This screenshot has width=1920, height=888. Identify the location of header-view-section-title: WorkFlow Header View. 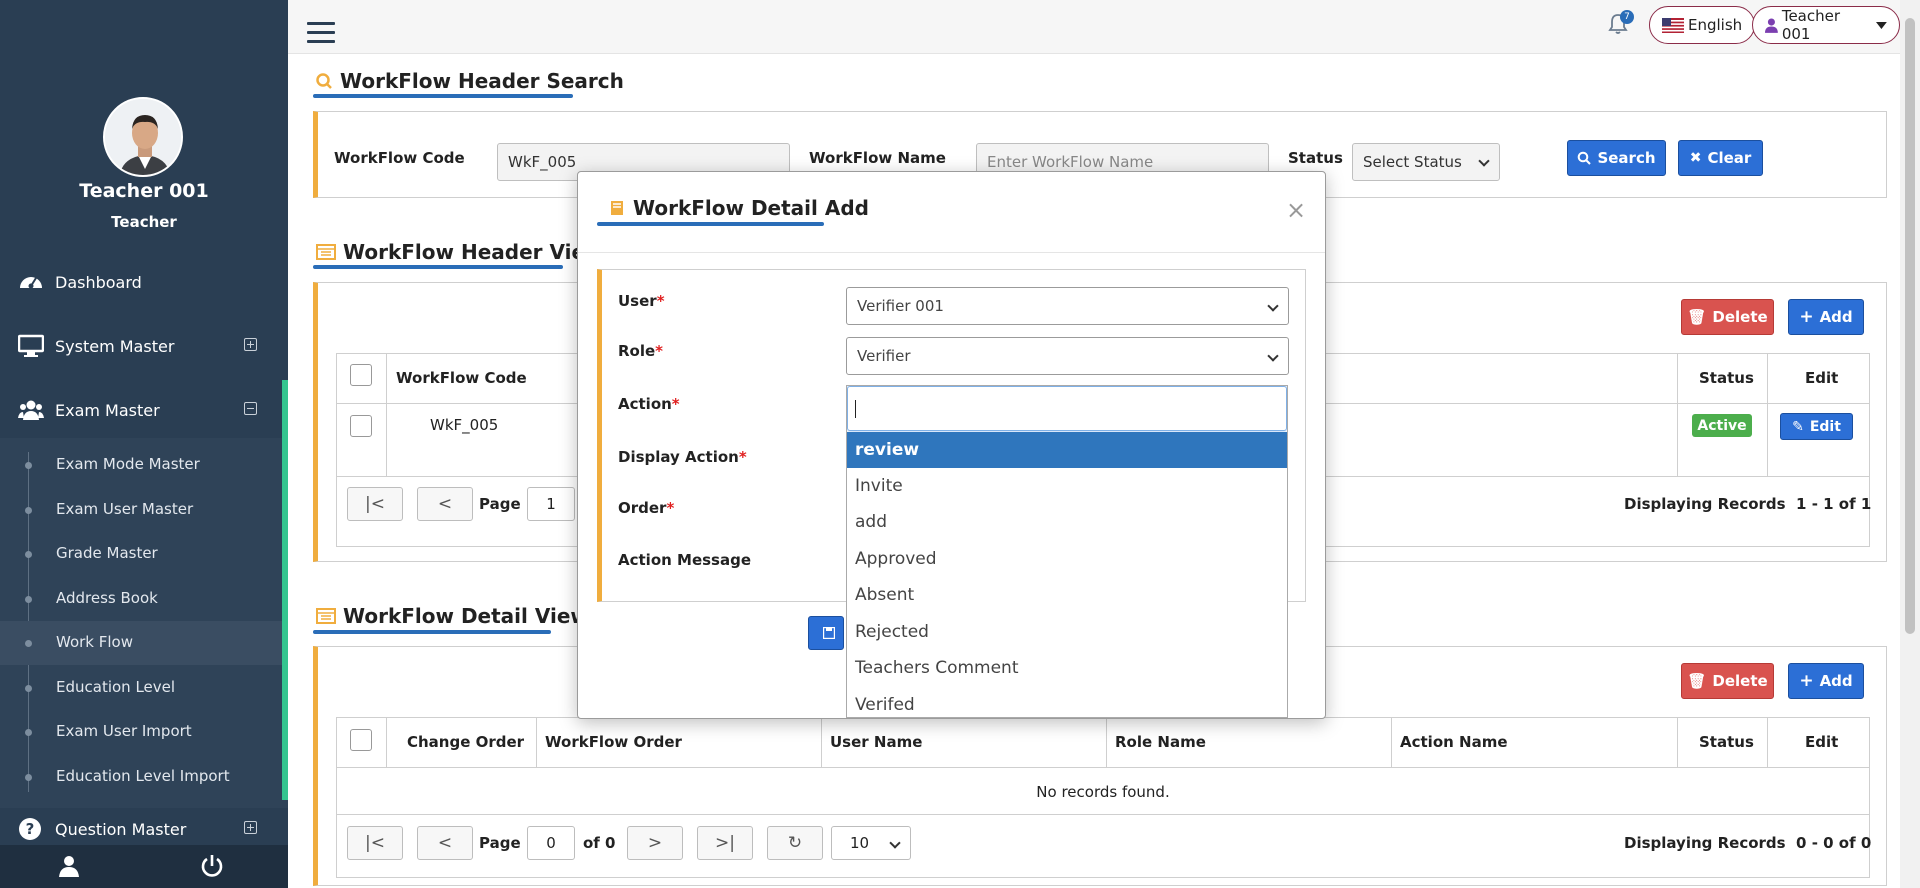
(459, 252).